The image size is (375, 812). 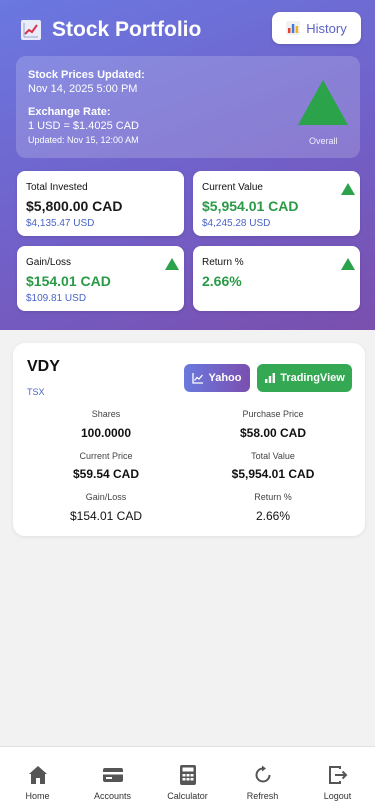 What do you see at coordinates (56, 298) in the screenshot?
I see `stat-sub-value: $109.81 USD` at bounding box center [56, 298].